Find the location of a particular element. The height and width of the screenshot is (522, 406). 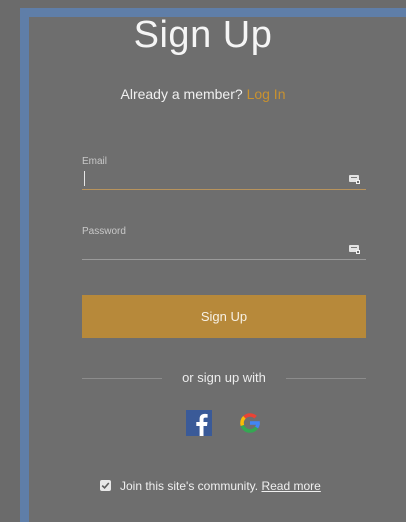

password-field is located at coordinates (224, 249).